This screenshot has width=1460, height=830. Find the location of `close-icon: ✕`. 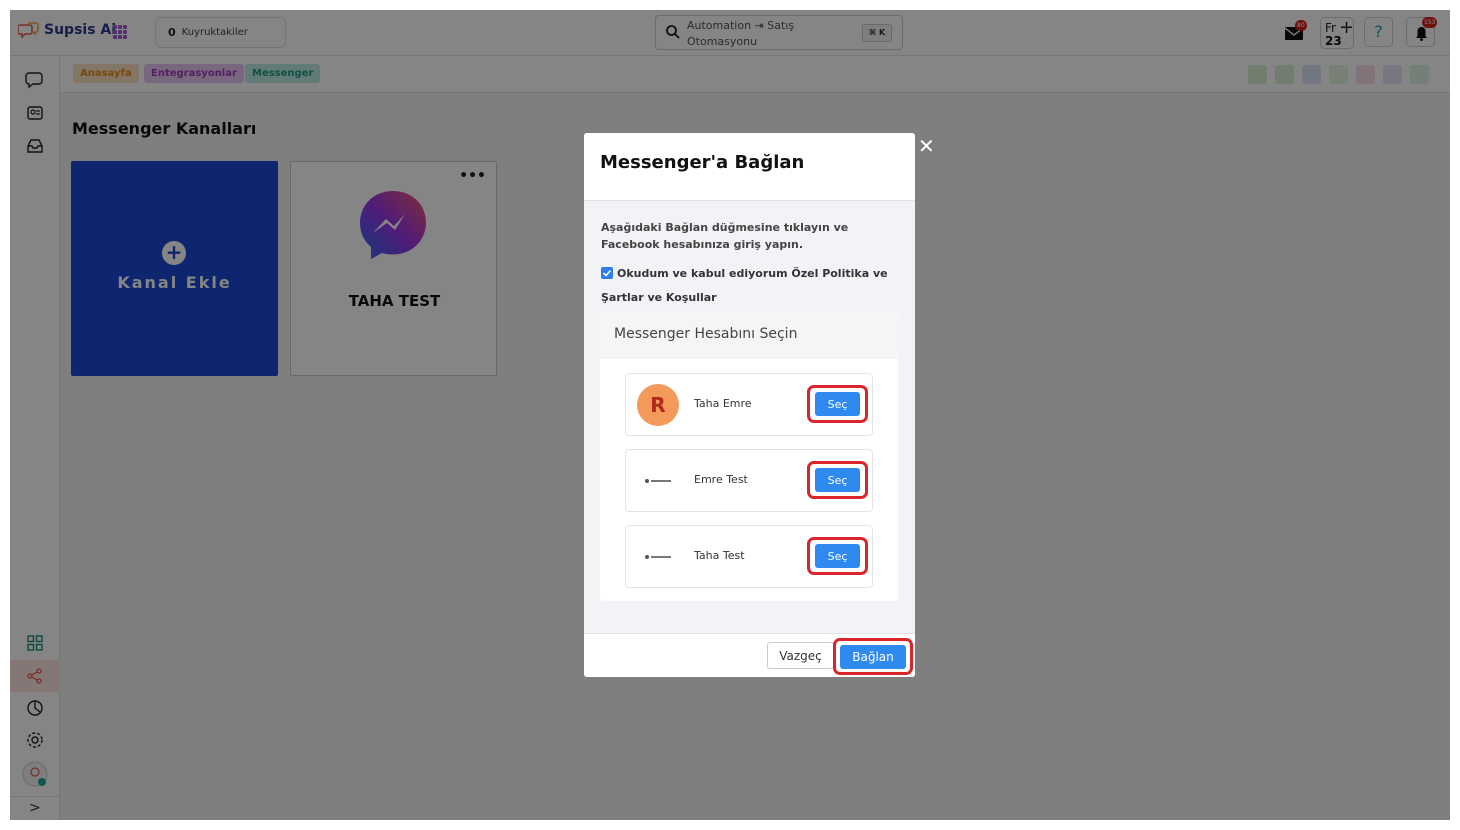

close-icon: ✕ is located at coordinates (926, 146).